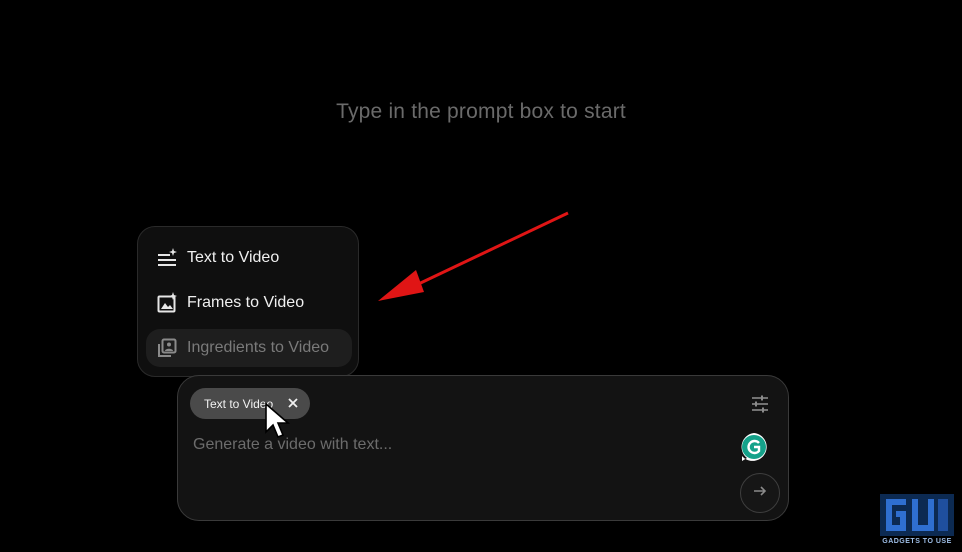 Image resolution: width=962 pixels, height=552 pixels. What do you see at coordinates (481, 111) in the screenshot?
I see `empty-state-hint: Type in the prompt box to start` at bounding box center [481, 111].